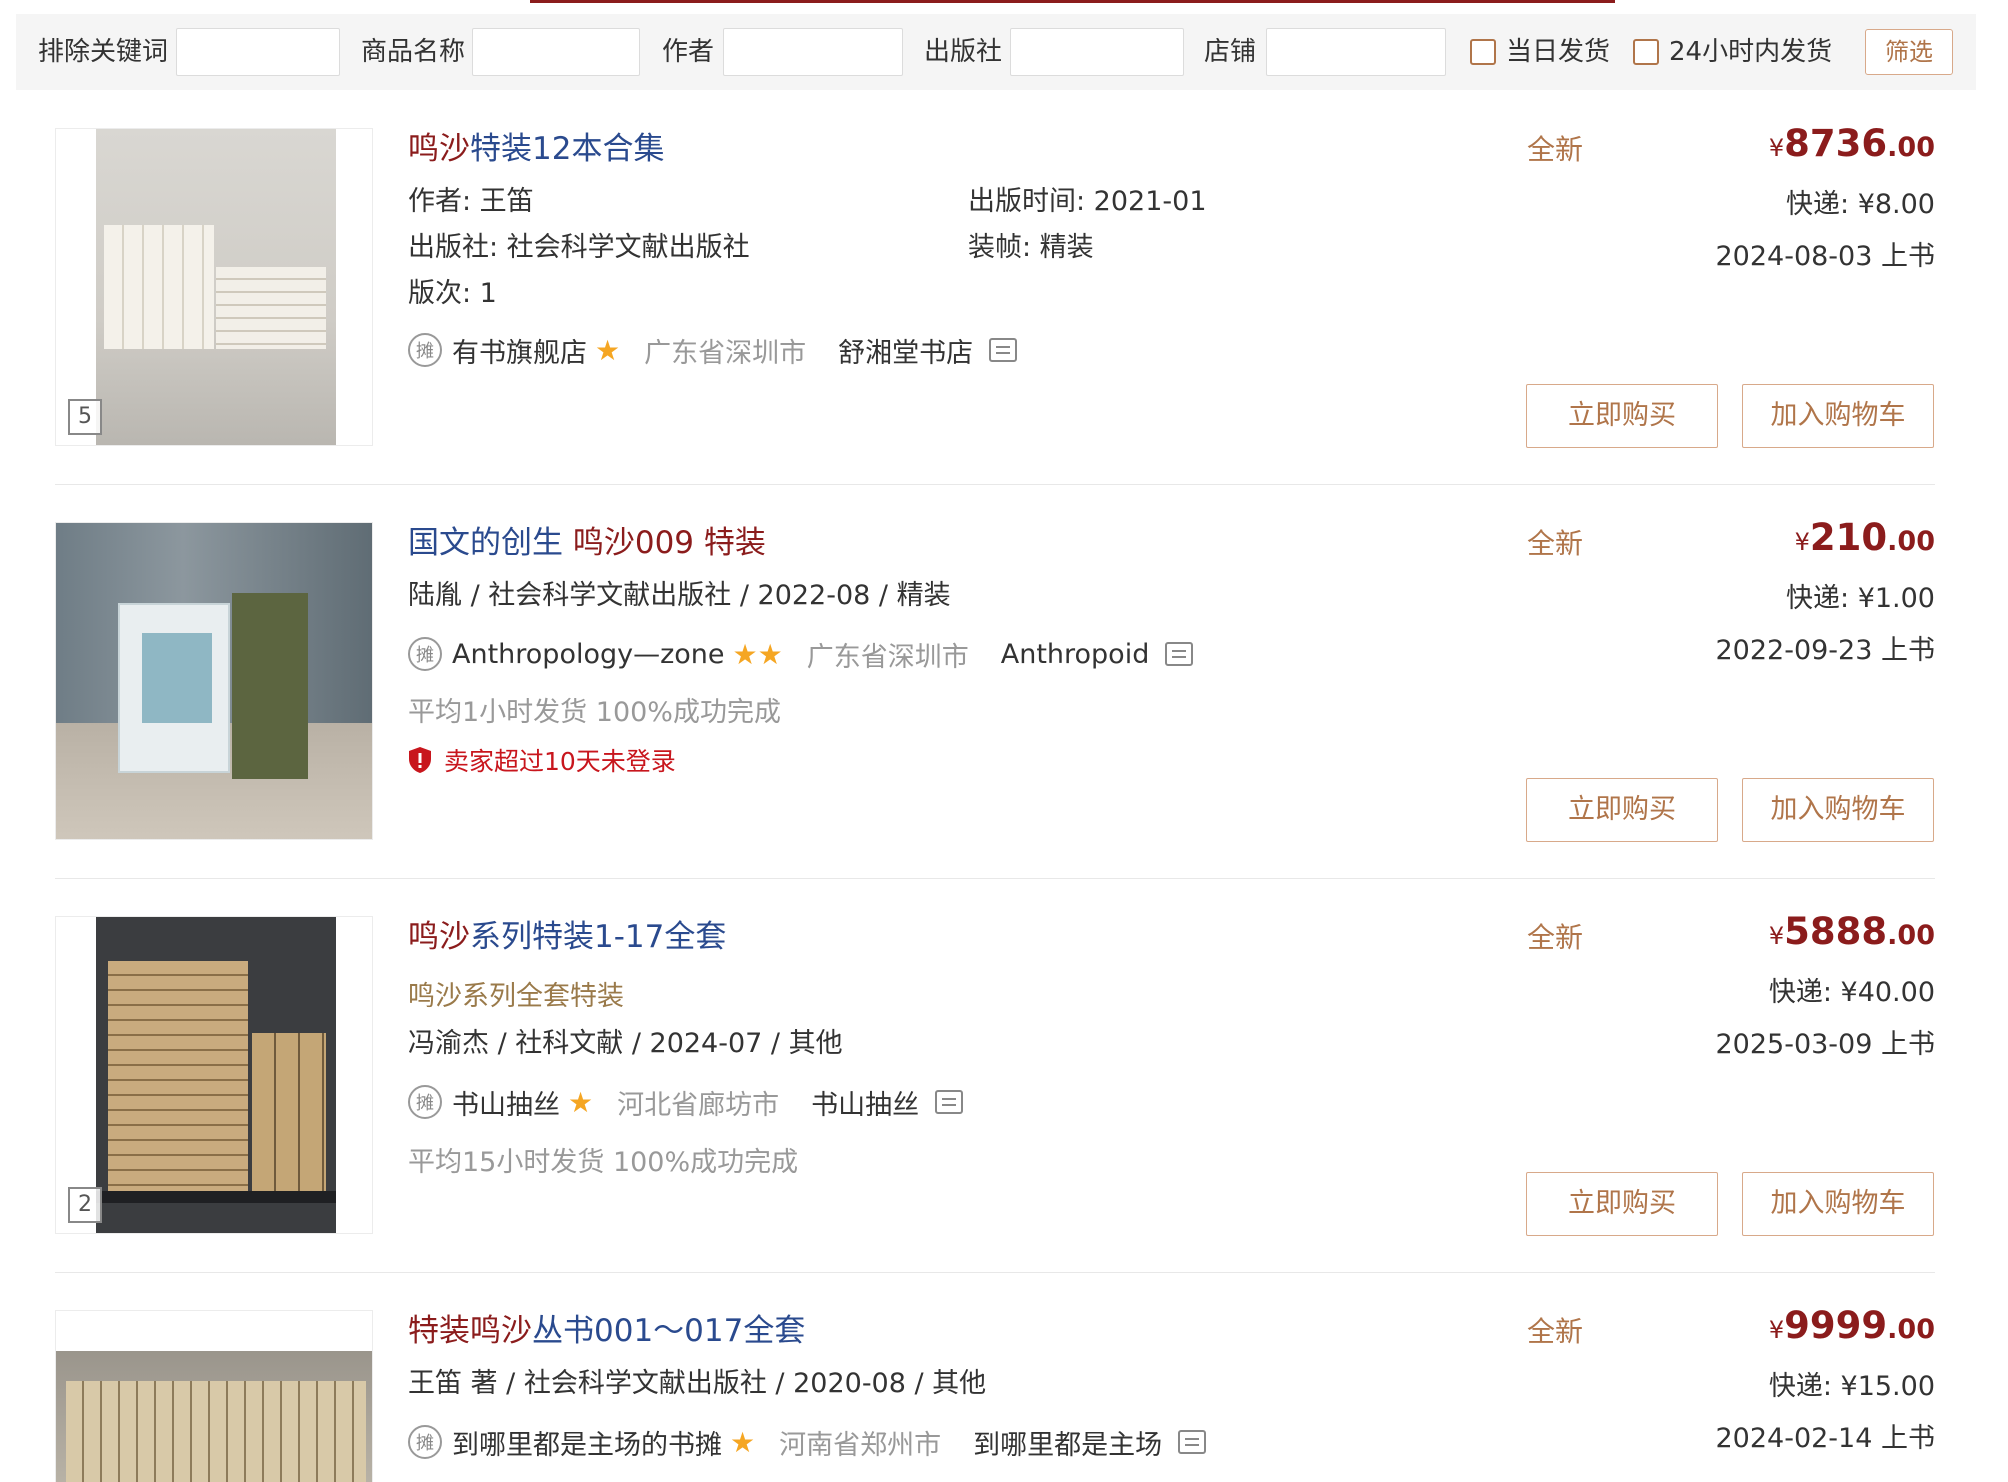  I want to click on publisher-label: 出版社, so click(963, 52).